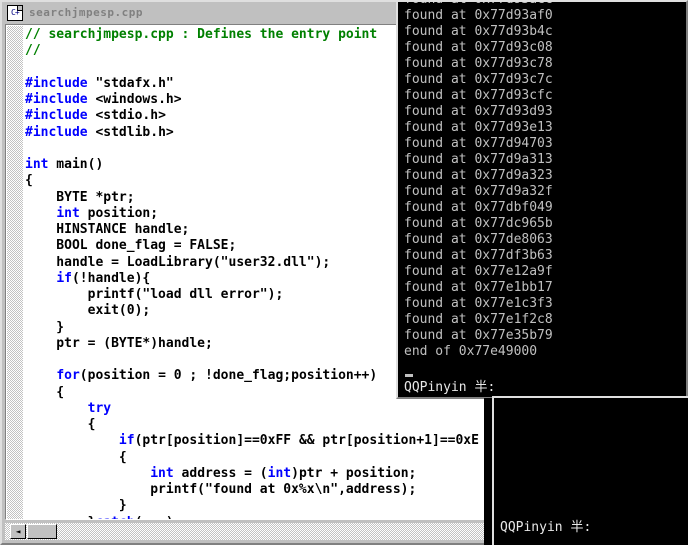 The width and height of the screenshot is (688, 545). What do you see at coordinates (478, 319) in the screenshot?
I see `console-line: found at 0x77e1f2c8` at bounding box center [478, 319].